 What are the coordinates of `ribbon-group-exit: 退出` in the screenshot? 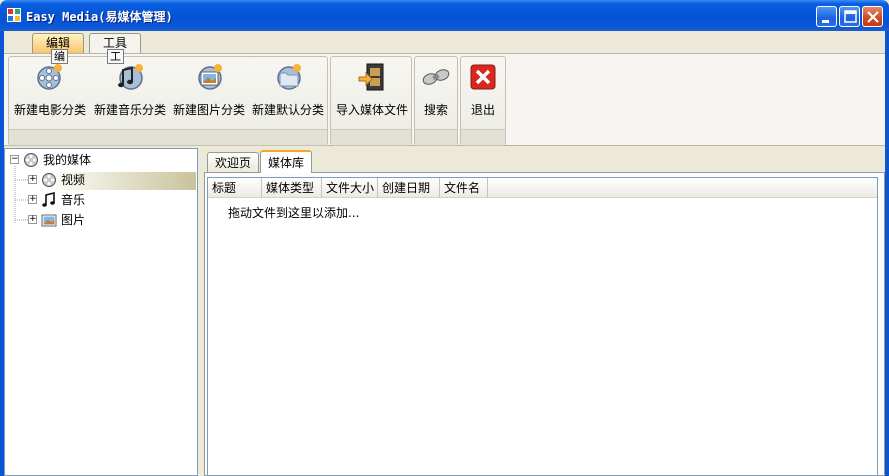 It's located at (483, 101).